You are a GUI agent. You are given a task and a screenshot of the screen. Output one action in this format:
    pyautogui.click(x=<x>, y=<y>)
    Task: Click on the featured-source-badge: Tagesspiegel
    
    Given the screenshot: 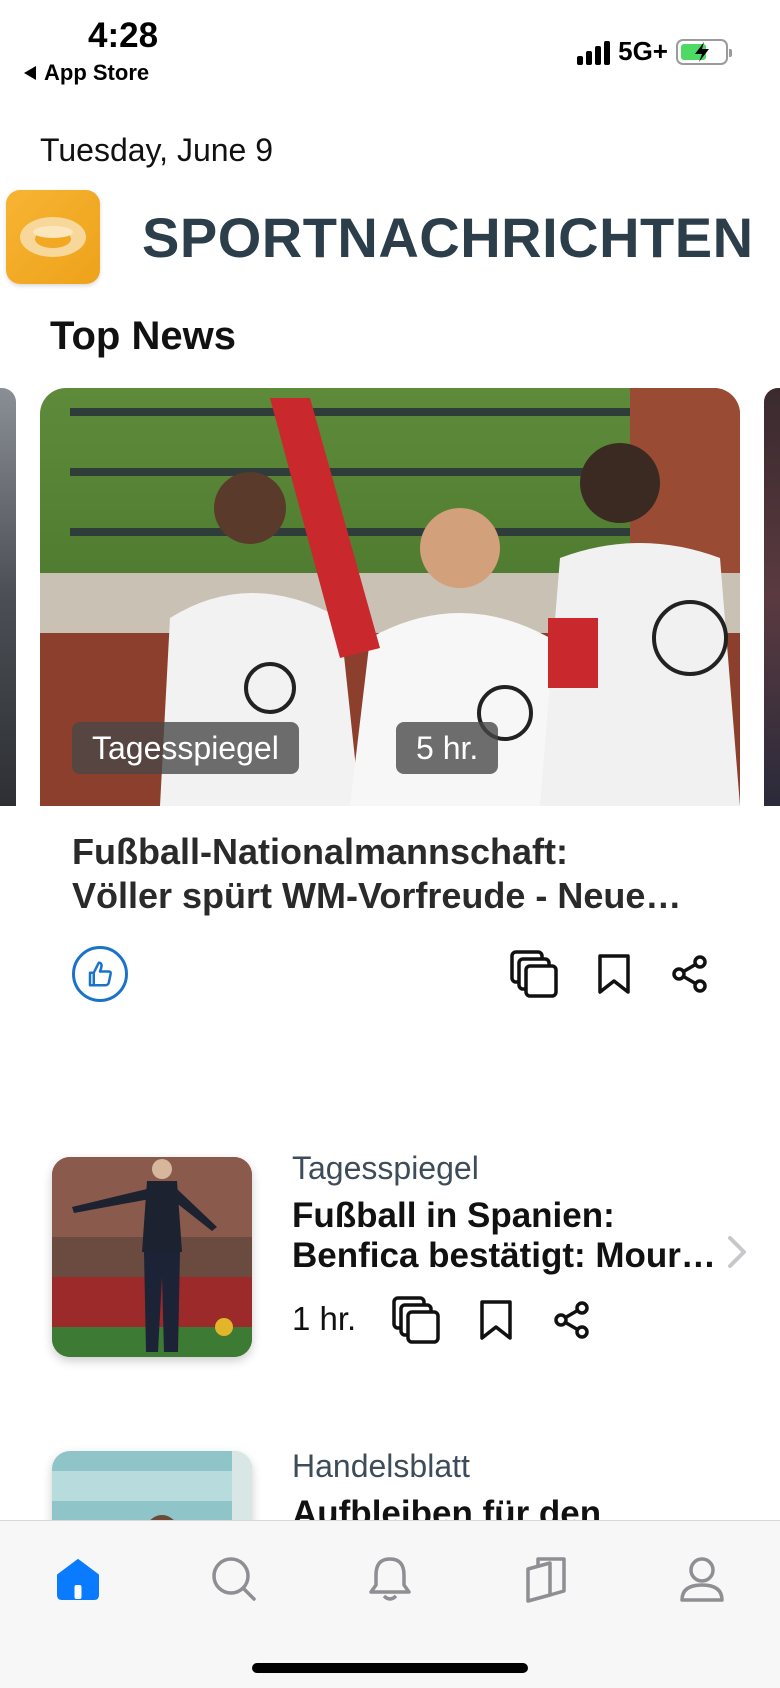 What is the action you would take?
    pyautogui.click(x=185, y=748)
    